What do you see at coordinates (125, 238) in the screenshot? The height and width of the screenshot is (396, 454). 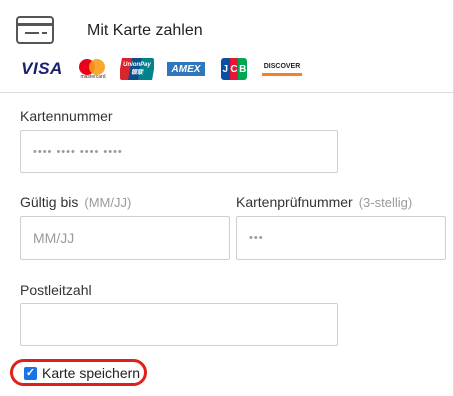 I see `expiry-input: MM/JJ` at bounding box center [125, 238].